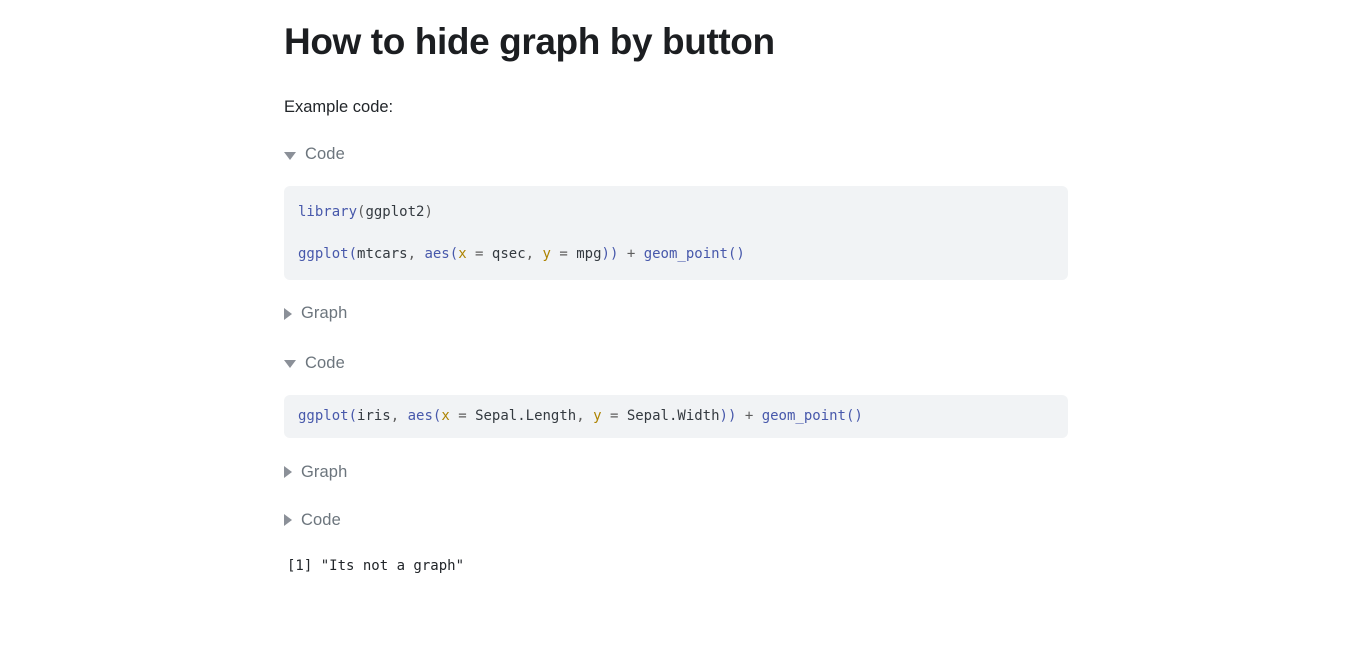 The image size is (1366, 657). I want to click on fold-toggle-code-3: Code, so click(312, 520).